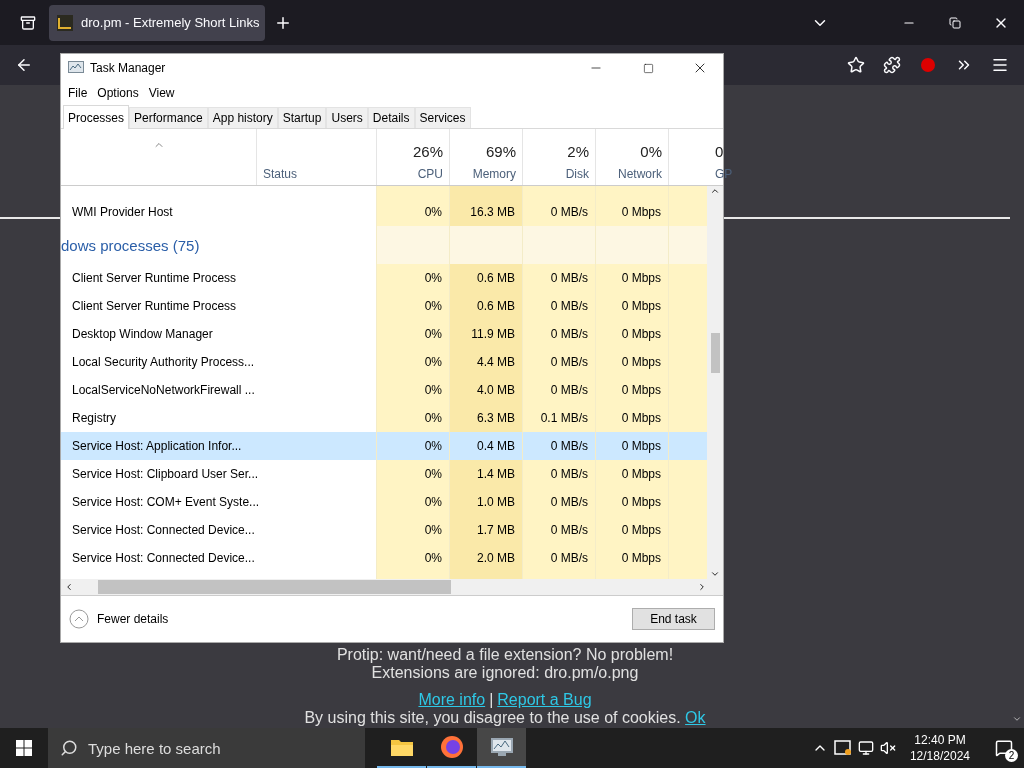  I want to click on volume-muted-icon, so click(887, 748).